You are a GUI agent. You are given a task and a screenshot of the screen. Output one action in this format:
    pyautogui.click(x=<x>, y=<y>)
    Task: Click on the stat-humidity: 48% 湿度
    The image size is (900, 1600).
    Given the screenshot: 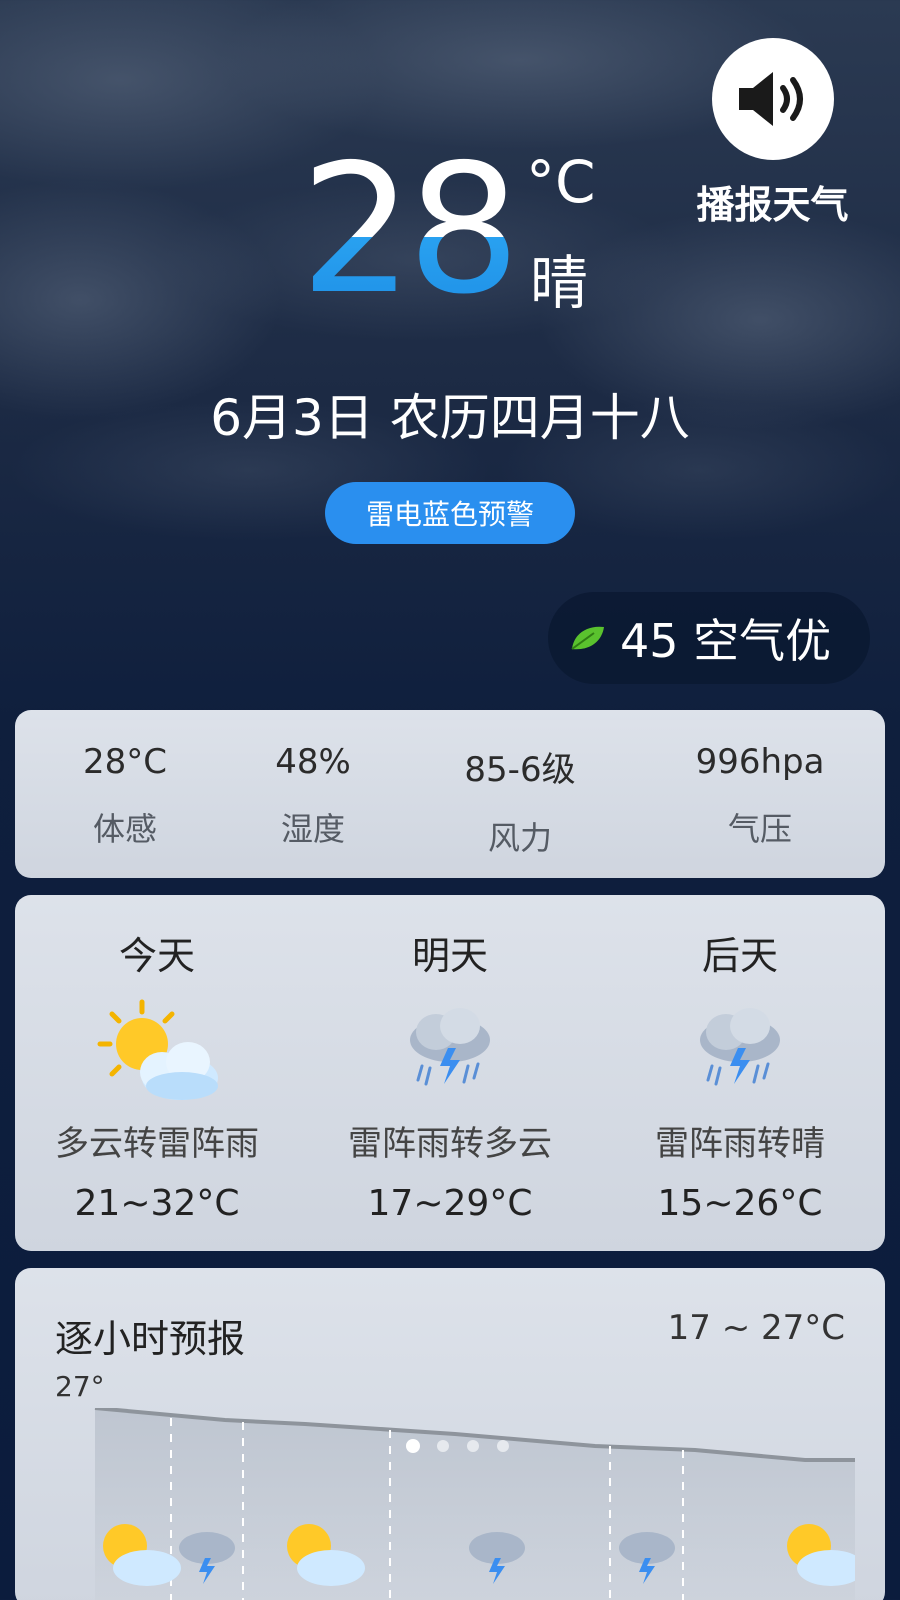 What is the action you would take?
    pyautogui.click(x=313, y=796)
    